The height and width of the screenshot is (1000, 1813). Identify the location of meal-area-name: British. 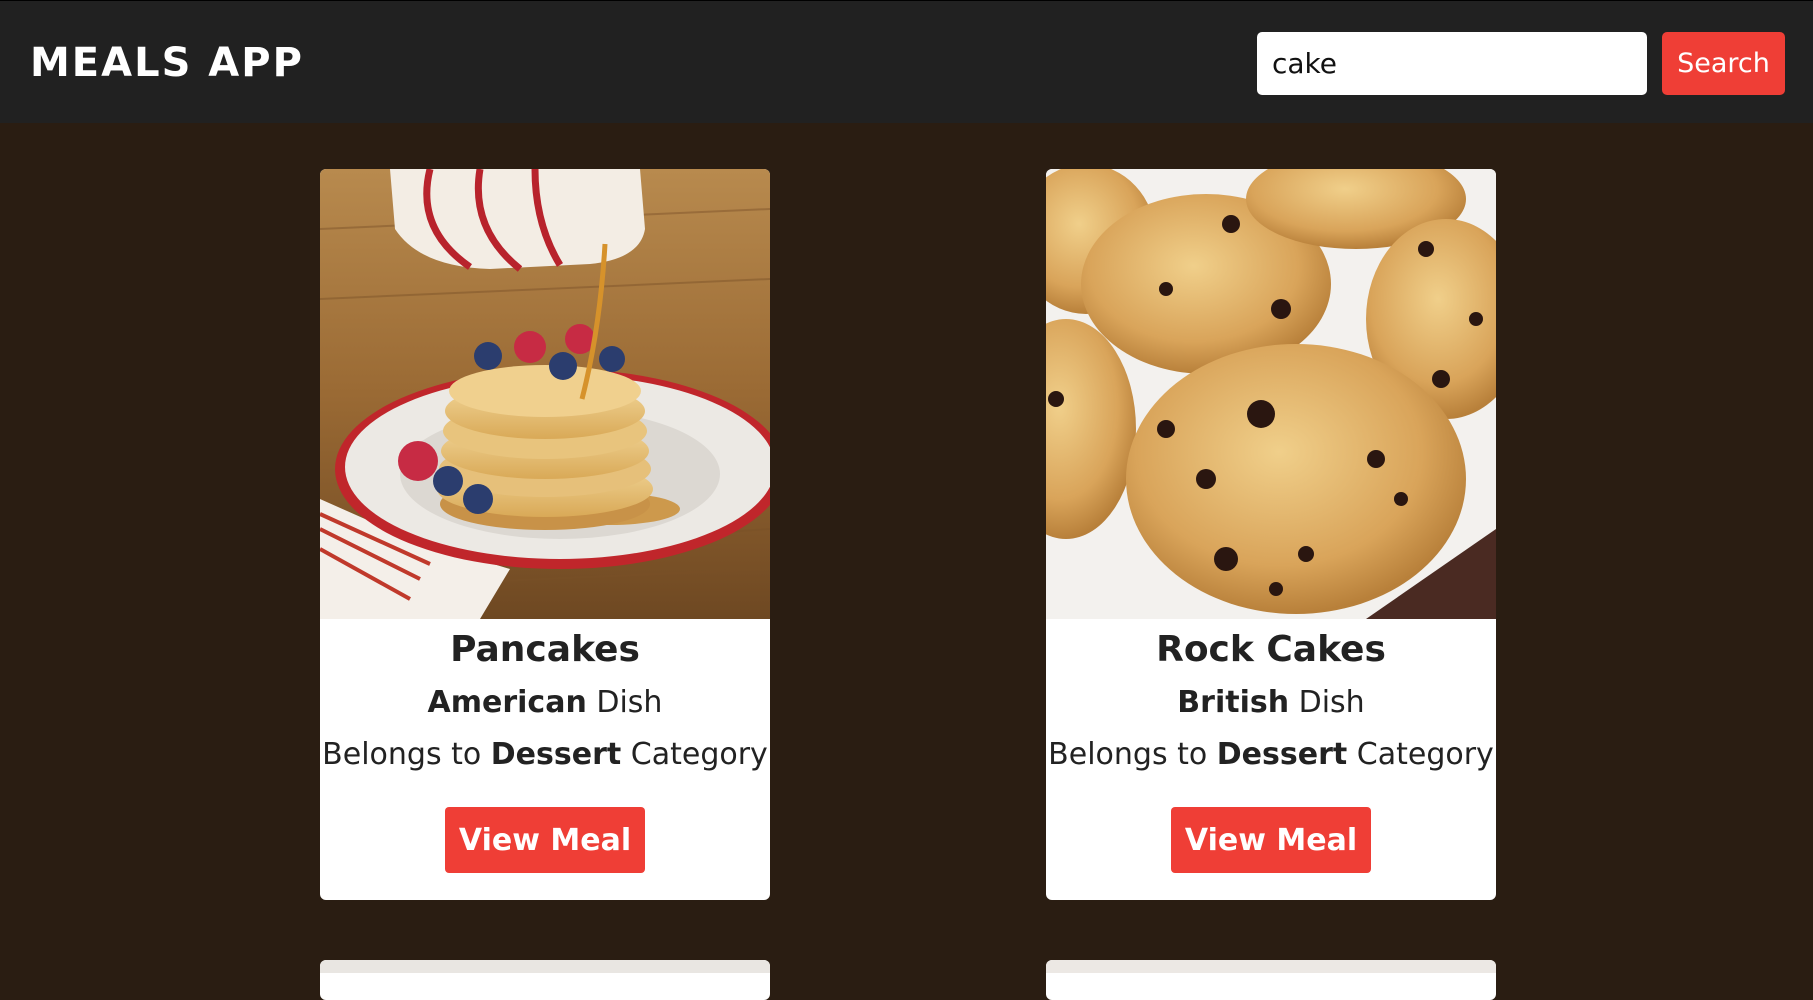
(1233, 702).